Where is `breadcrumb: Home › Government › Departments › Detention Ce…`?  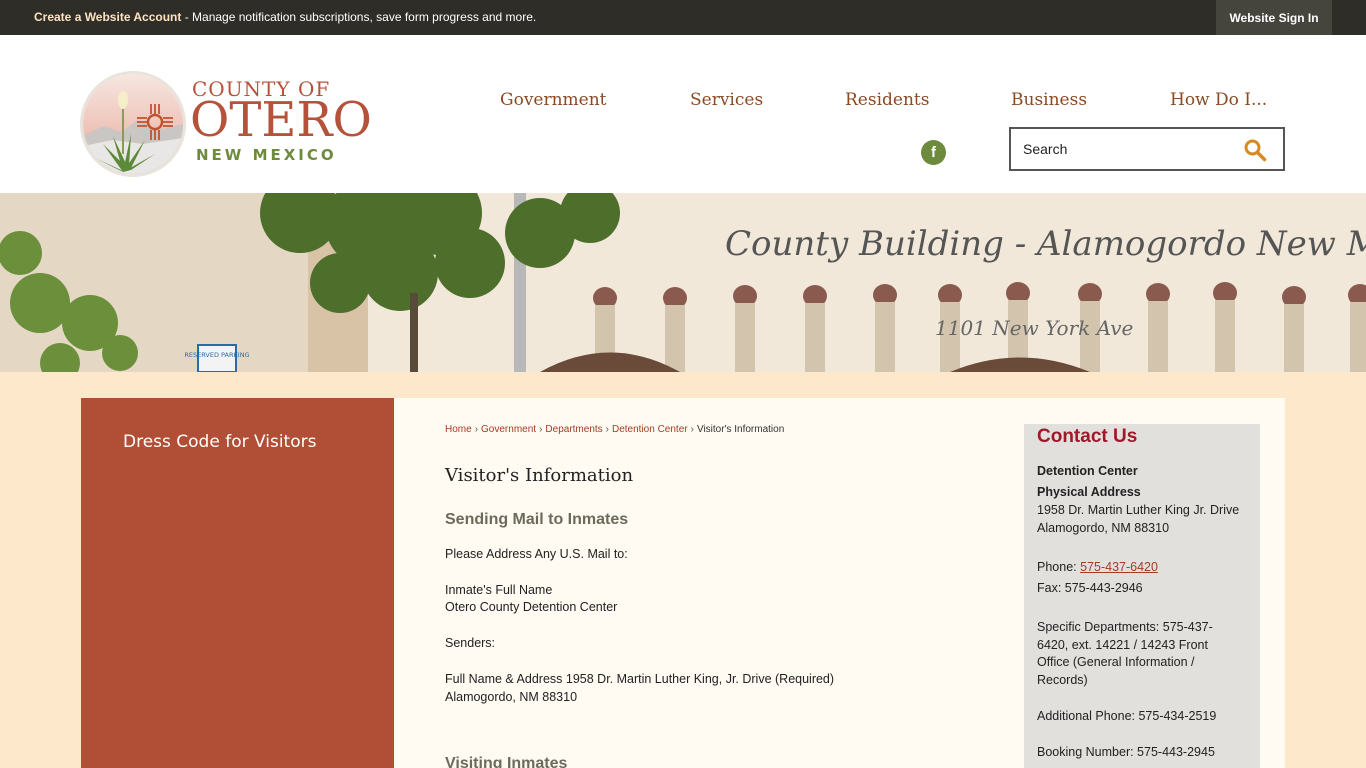
breadcrumb: Home › Government › Departments › Detention Ce… is located at coordinates (615, 429).